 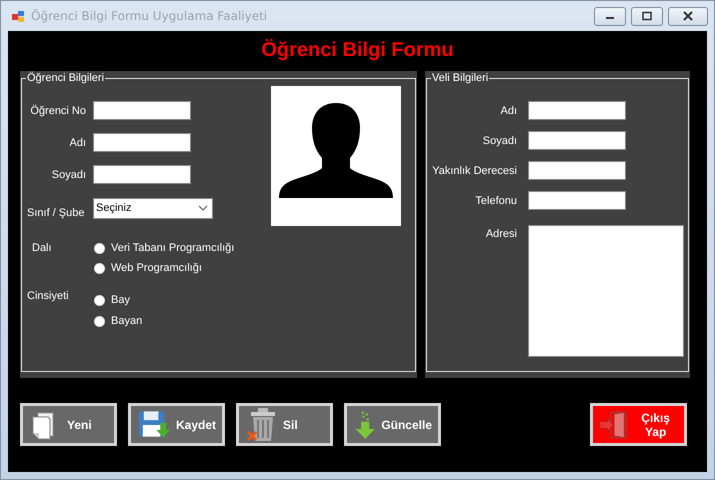 What do you see at coordinates (48, 297) in the screenshot?
I see `field-label: Cinsiyeti` at bounding box center [48, 297].